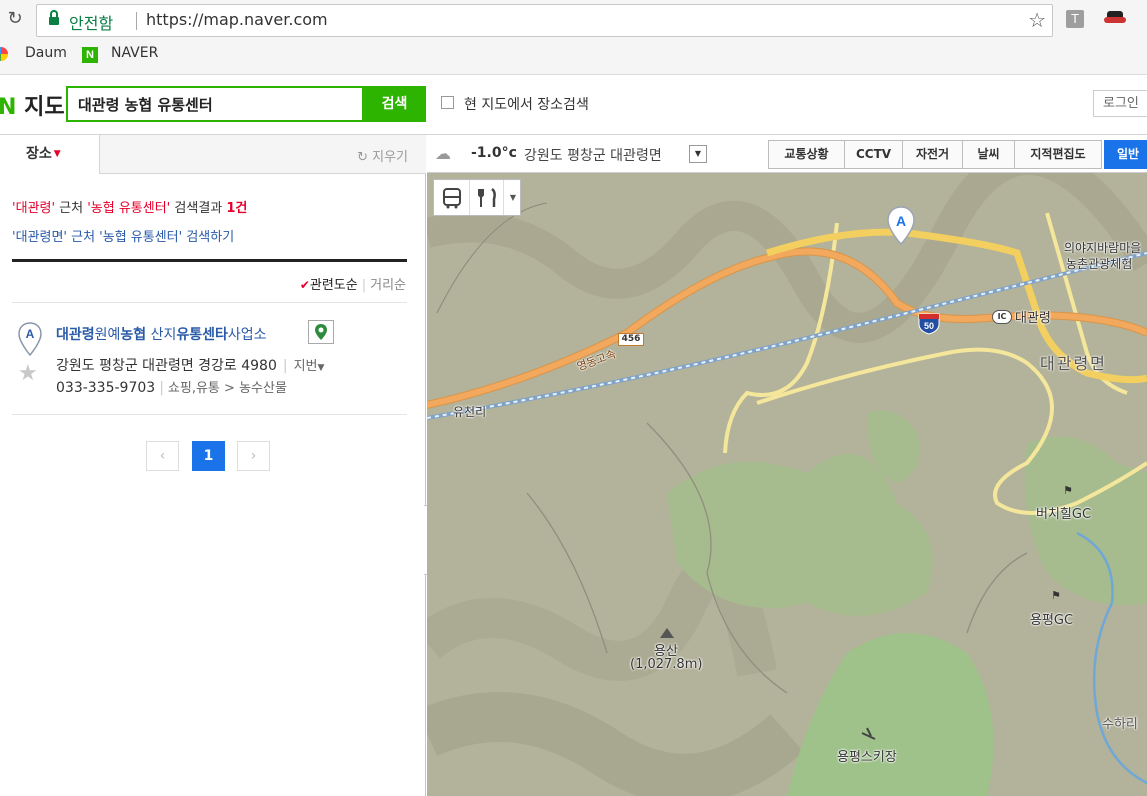 The width and height of the screenshot is (1147, 796). What do you see at coordinates (28, 373) in the screenshot?
I see `favorite-star-icon: ★` at bounding box center [28, 373].